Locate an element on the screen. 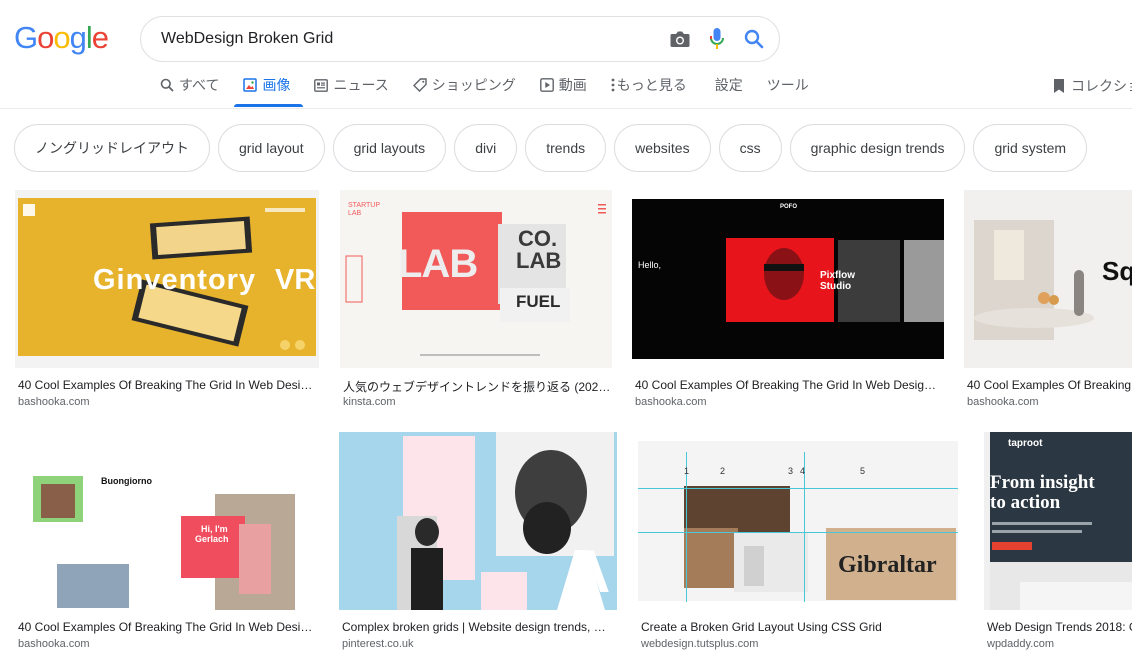 This screenshot has height=662, width=1132. mic-icon is located at coordinates (717, 39).